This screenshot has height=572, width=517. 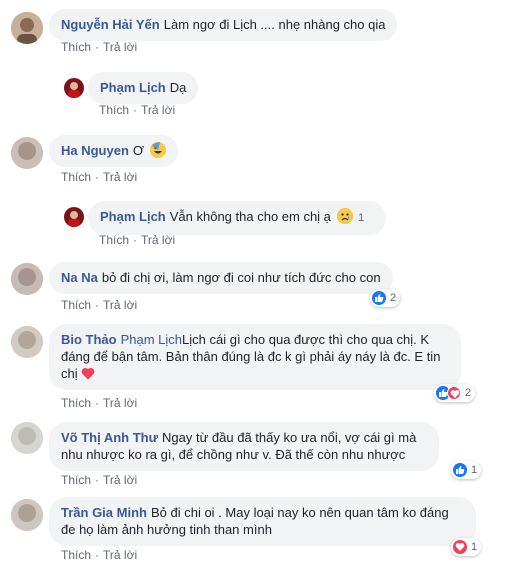 I want to click on comment-author: Bio Thảo, so click(x=89, y=339).